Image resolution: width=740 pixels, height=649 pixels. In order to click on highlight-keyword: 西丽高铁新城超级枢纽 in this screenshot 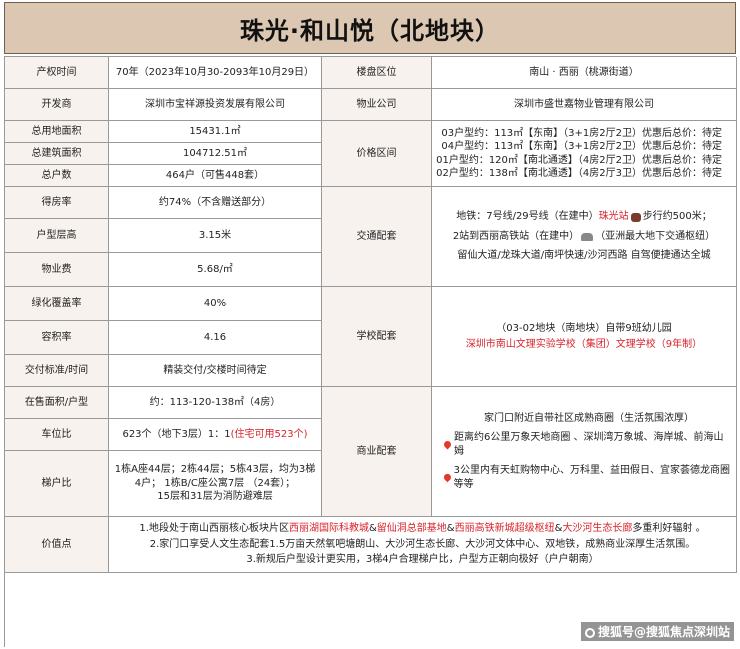, I will do `click(504, 529)`.